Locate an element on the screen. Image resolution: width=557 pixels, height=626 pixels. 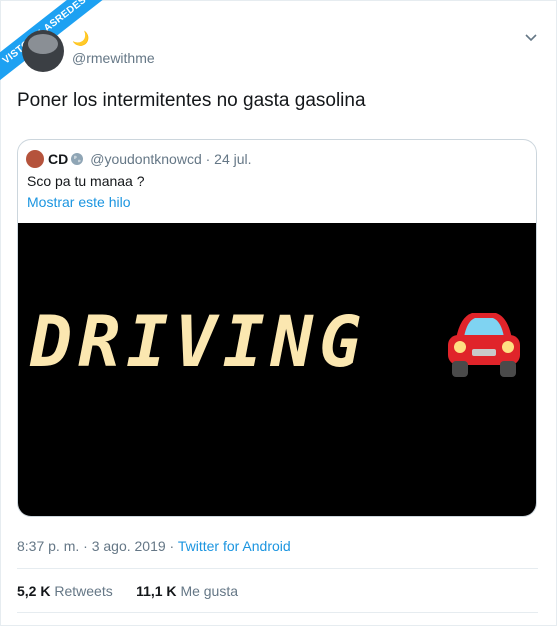
avatar is located at coordinates (43, 51).